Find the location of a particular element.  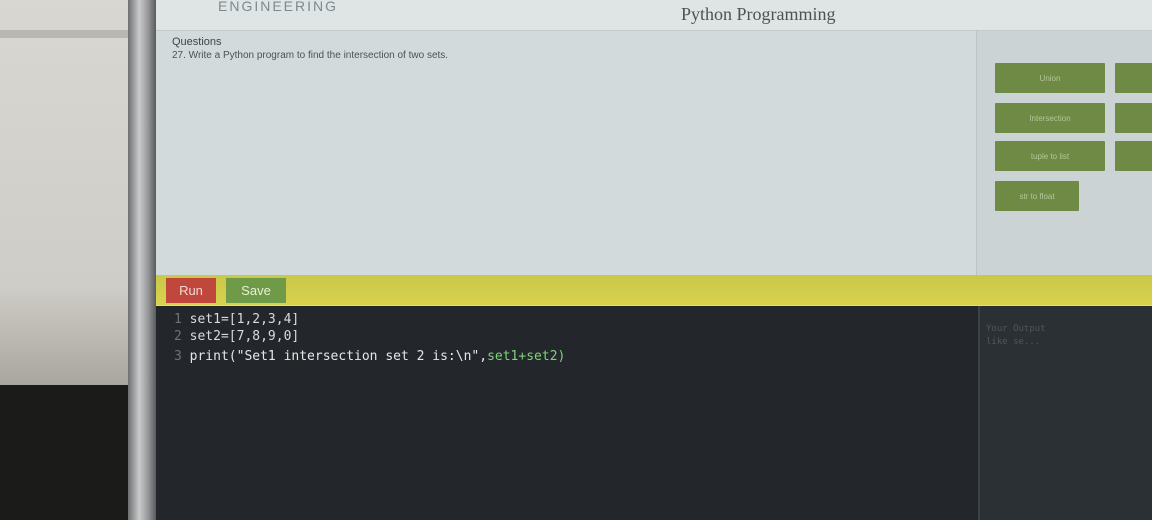

shelf is located at coordinates (70, 34).